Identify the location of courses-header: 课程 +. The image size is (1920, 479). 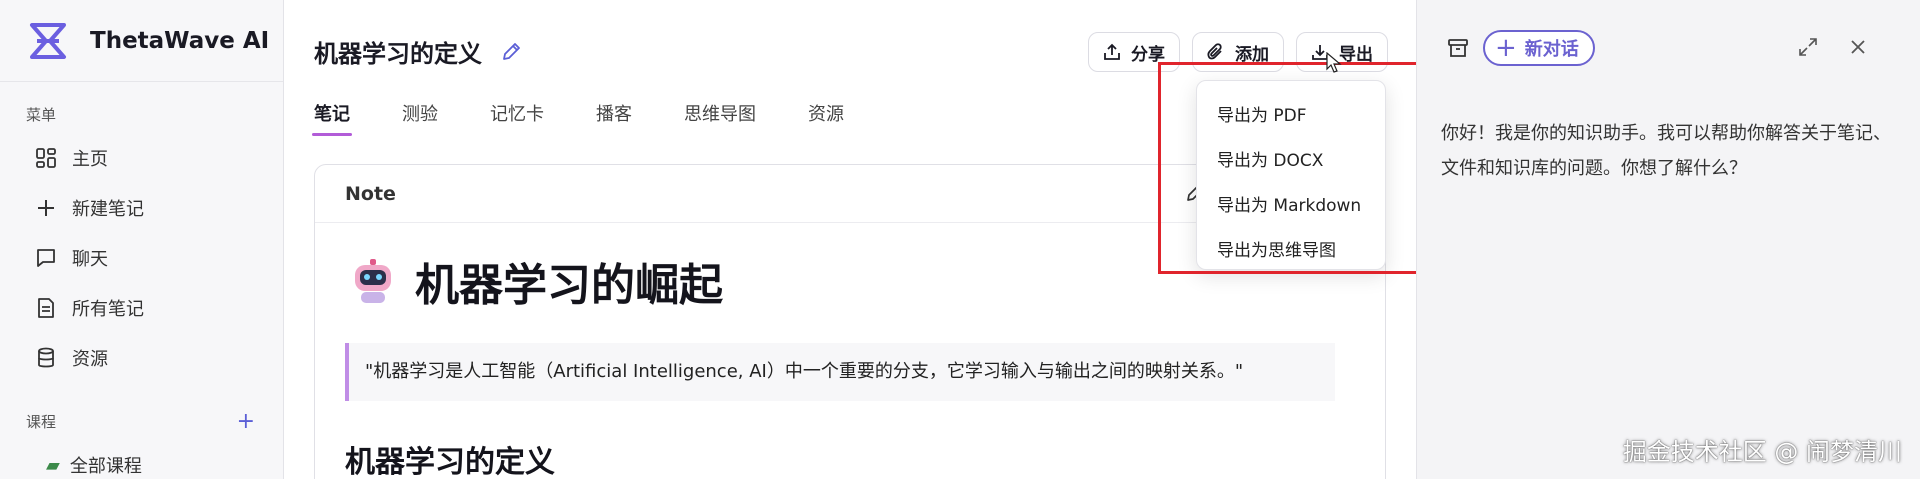
(141, 421).